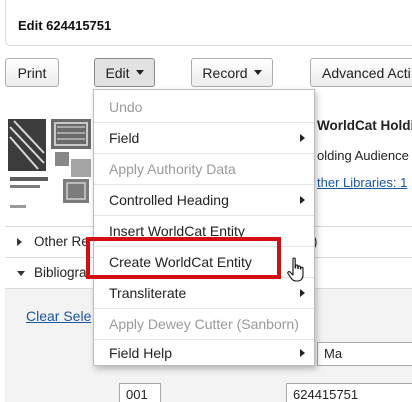 The image size is (412, 402). What do you see at coordinates (366, 72) in the screenshot?
I see `advanced-button-label: Advanced Acti` at bounding box center [366, 72].